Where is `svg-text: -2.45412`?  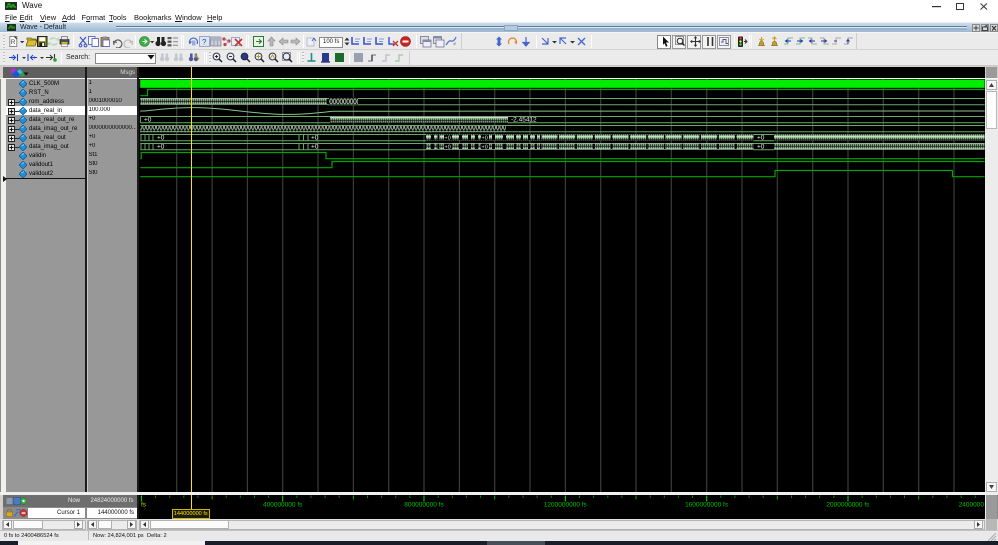
svg-text: -2.45412 is located at coordinates (524, 120).